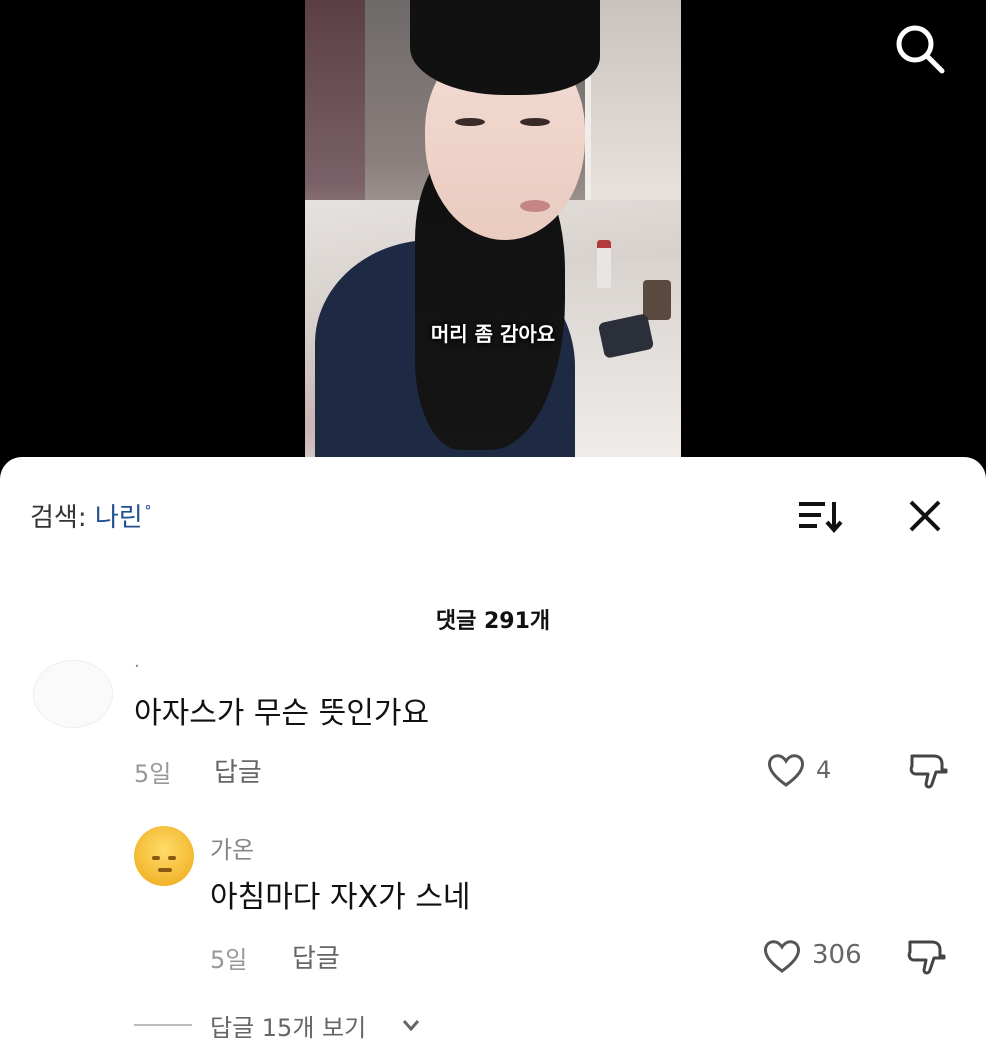 Image resolution: width=986 pixels, height=1046 pixels. What do you see at coordinates (505, 47) in the screenshot?
I see `video-person-bangs` at bounding box center [505, 47].